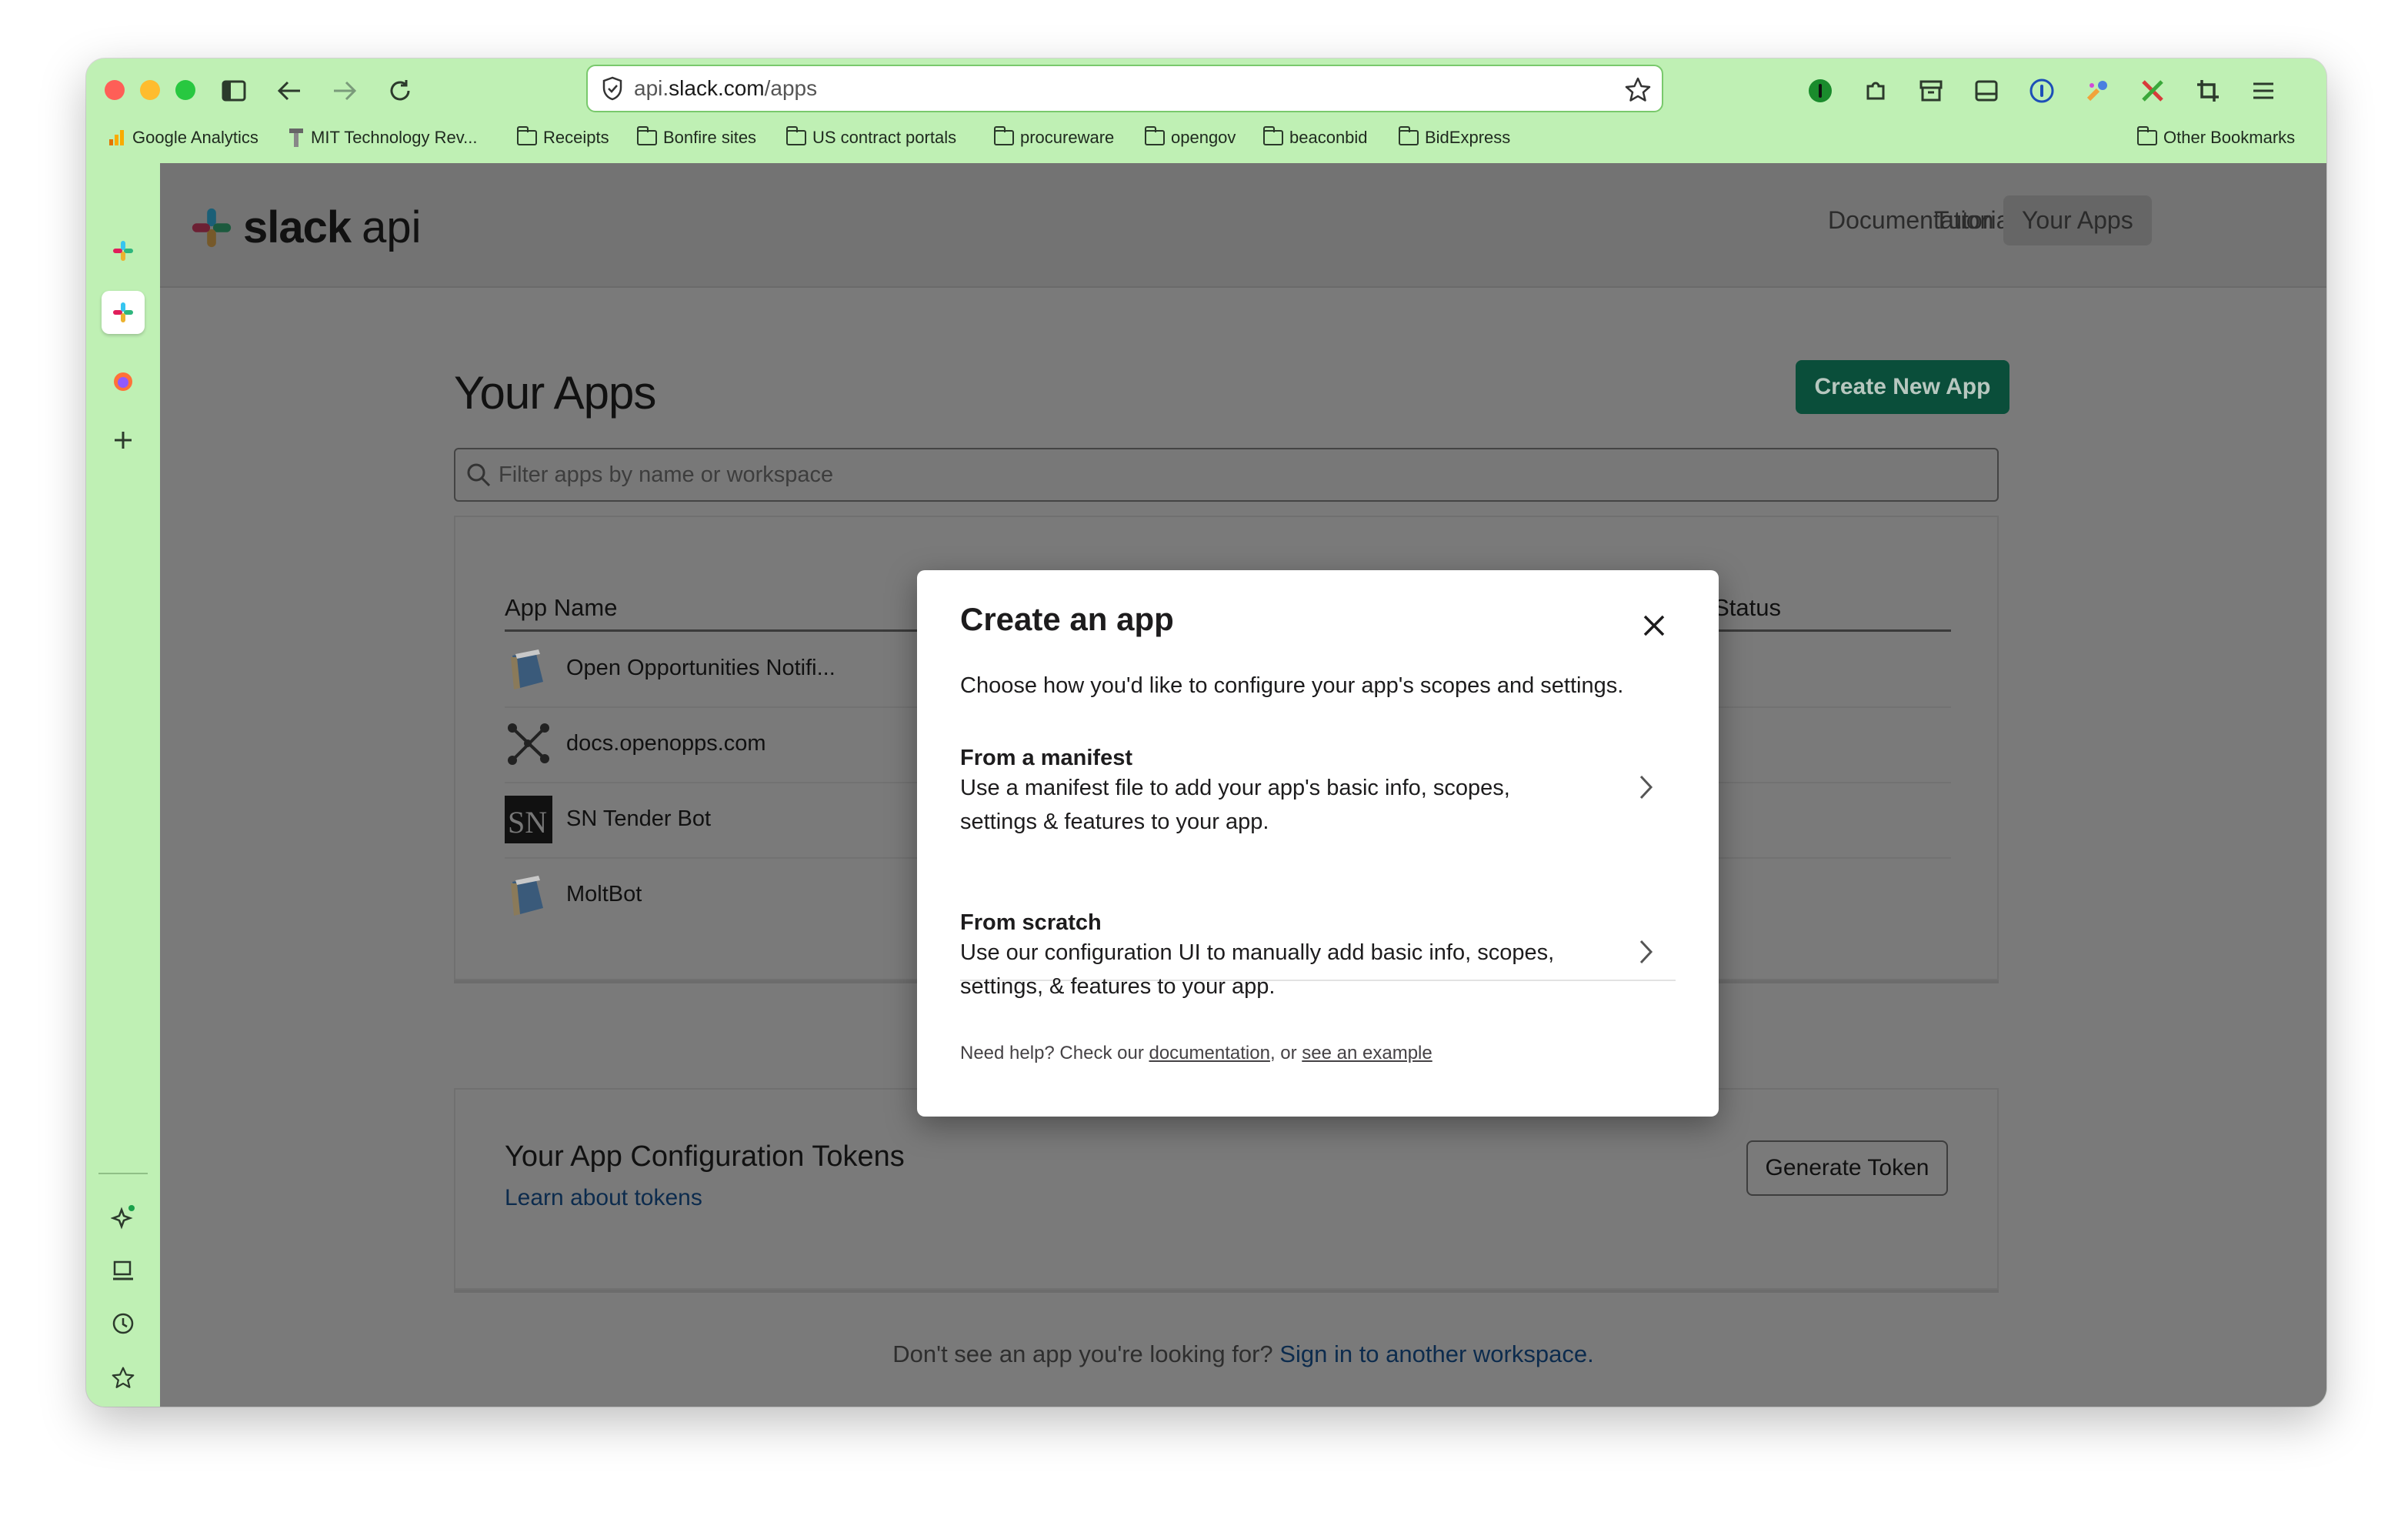 The height and width of the screenshot is (1519, 2408). I want to click on bookmark-beaconbid: beaconbid, so click(1315, 137).